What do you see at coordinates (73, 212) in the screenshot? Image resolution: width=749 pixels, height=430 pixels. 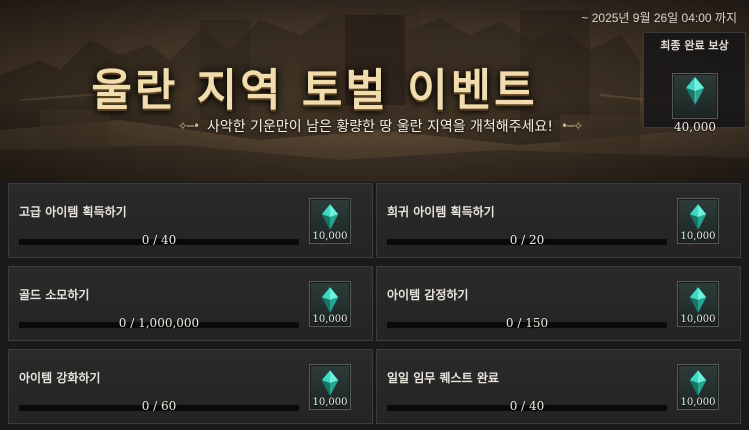 I see `mission-title: 고급 아이템 획득하기` at bounding box center [73, 212].